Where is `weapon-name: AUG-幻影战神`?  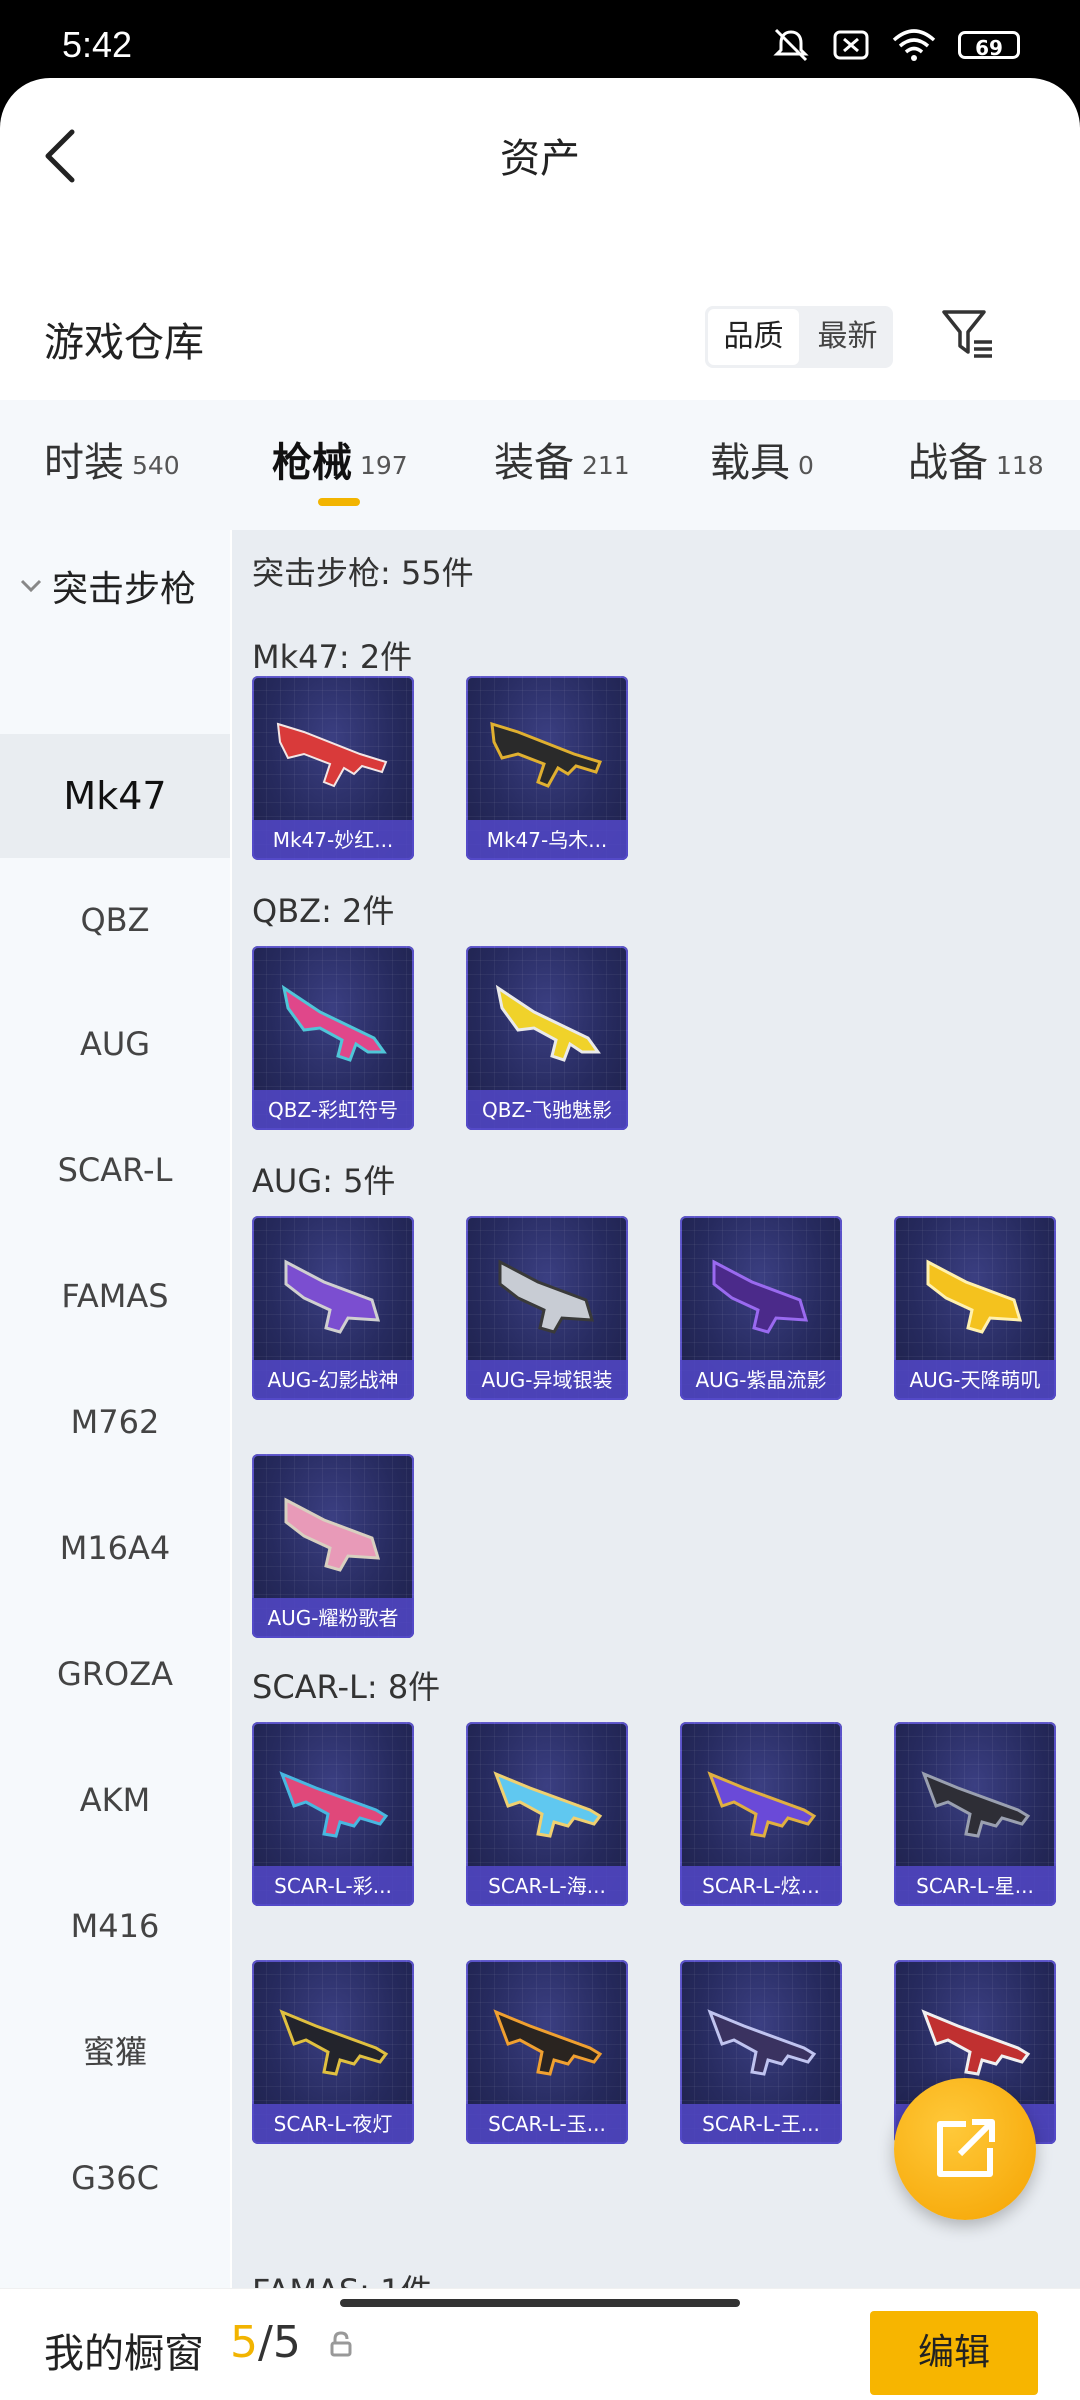
weapon-name: AUG-幻影战神 is located at coordinates (333, 1380).